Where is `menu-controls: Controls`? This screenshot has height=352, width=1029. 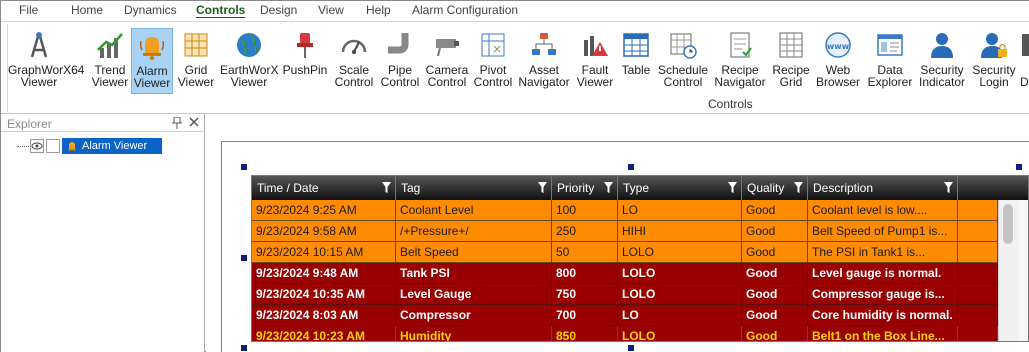
menu-controls: Controls is located at coordinates (220, 10).